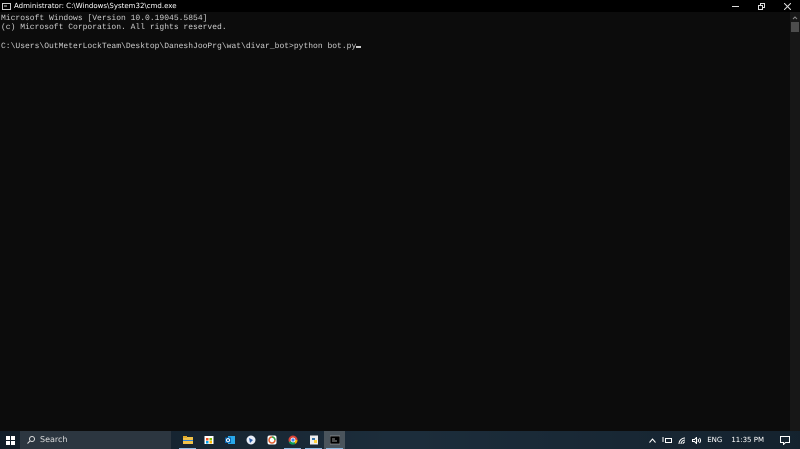  What do you see at coordinates (229, 440) in the screenshot?
I see `mail-icon` at bounding box center [229, 440].